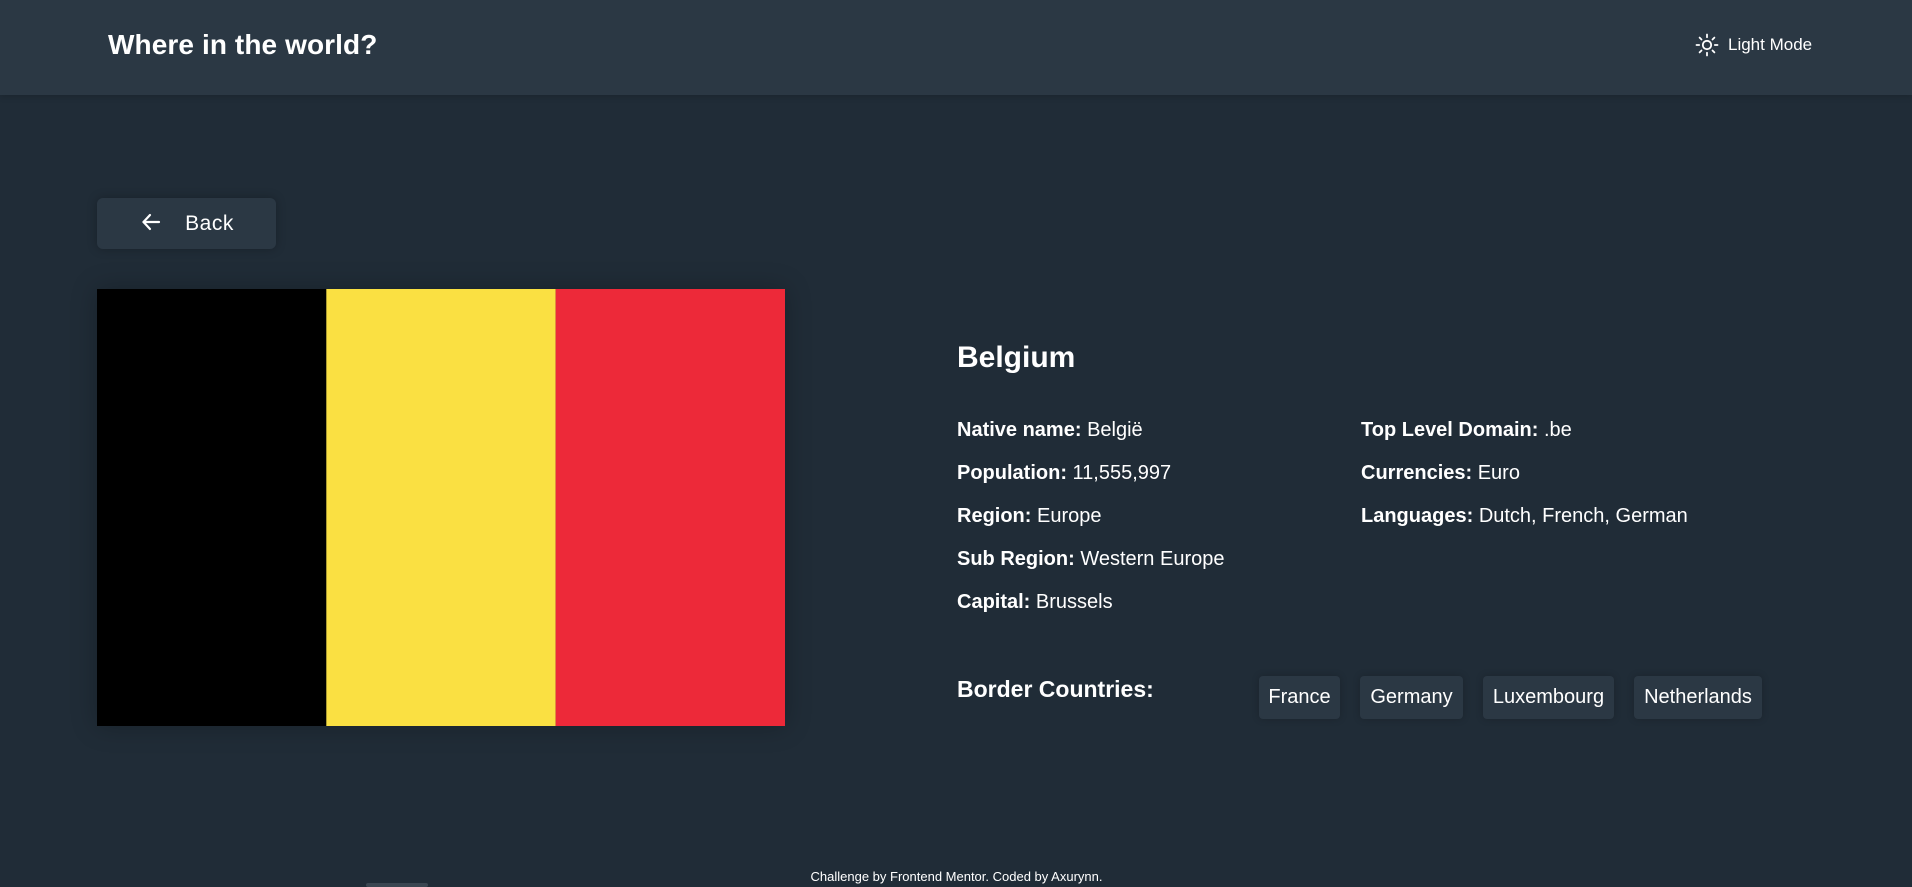  What do you see at coordinates (1417, 473) in the screenshot?
I see `detail-label: Currencies:` at bounding box center [1417, 473].